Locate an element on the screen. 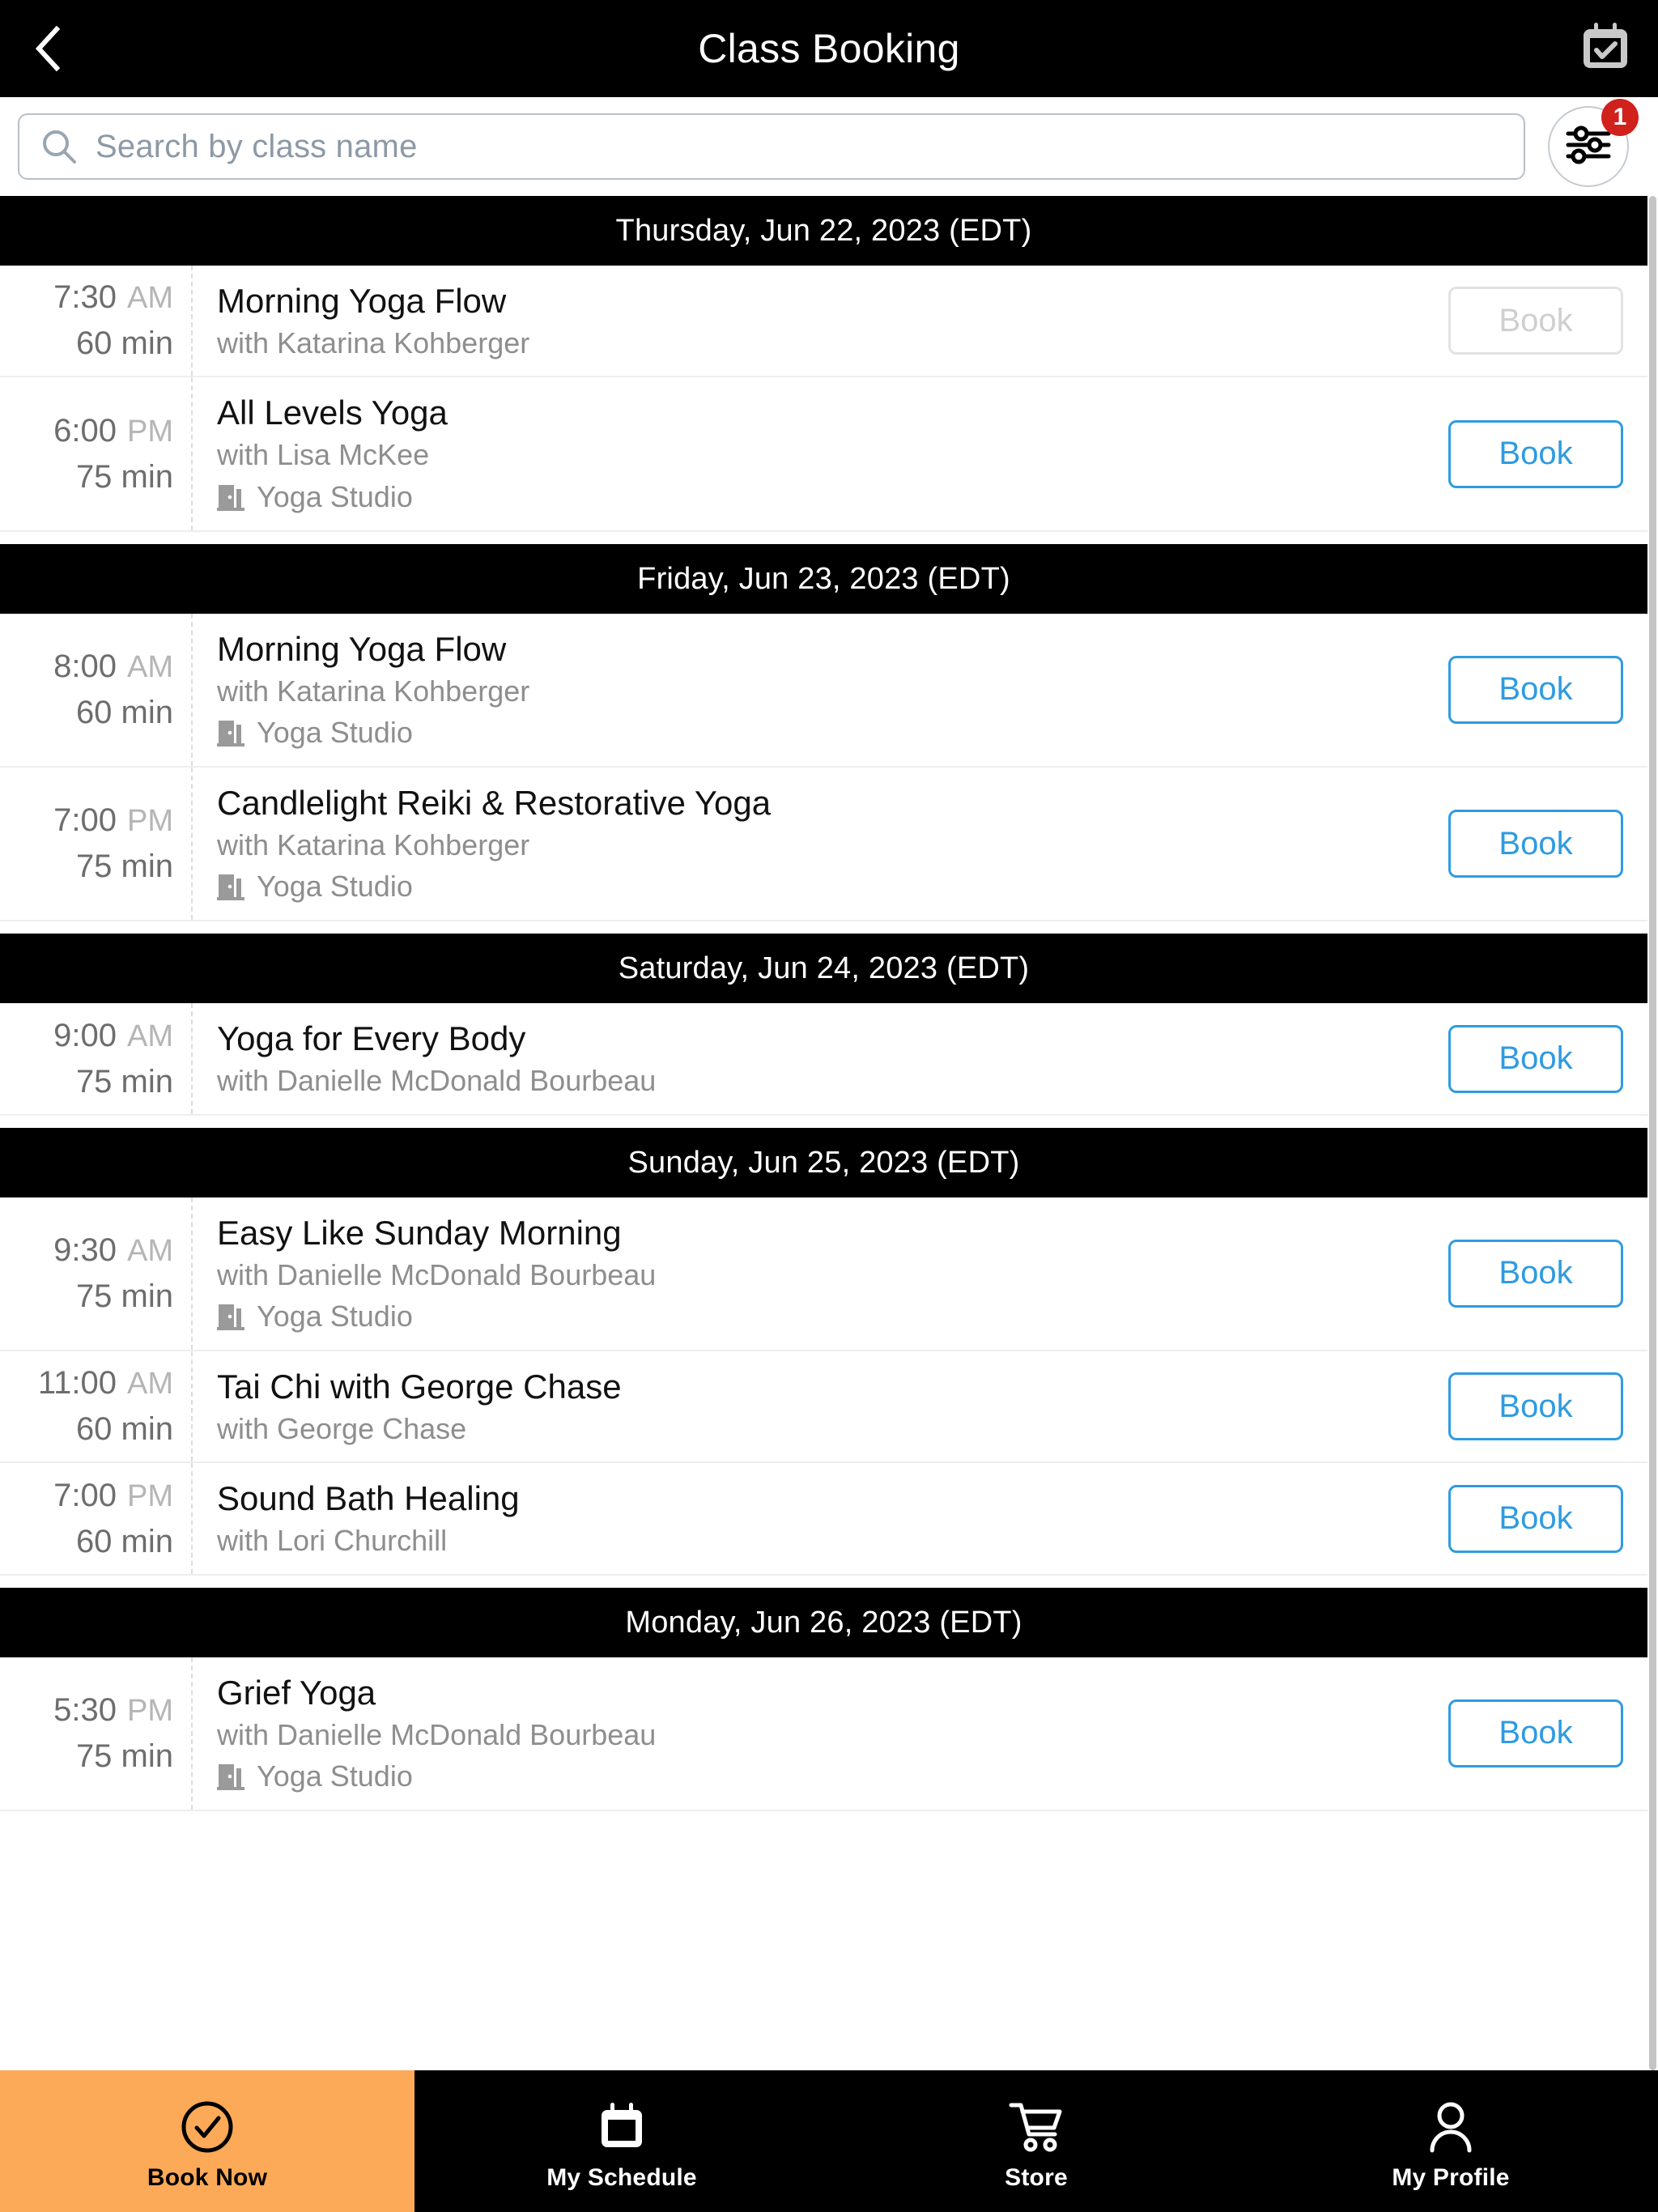 Image resolution: width=1658 pixels, height=2212 pixels. chevron-left-icon is located at coordinates (48, 49).